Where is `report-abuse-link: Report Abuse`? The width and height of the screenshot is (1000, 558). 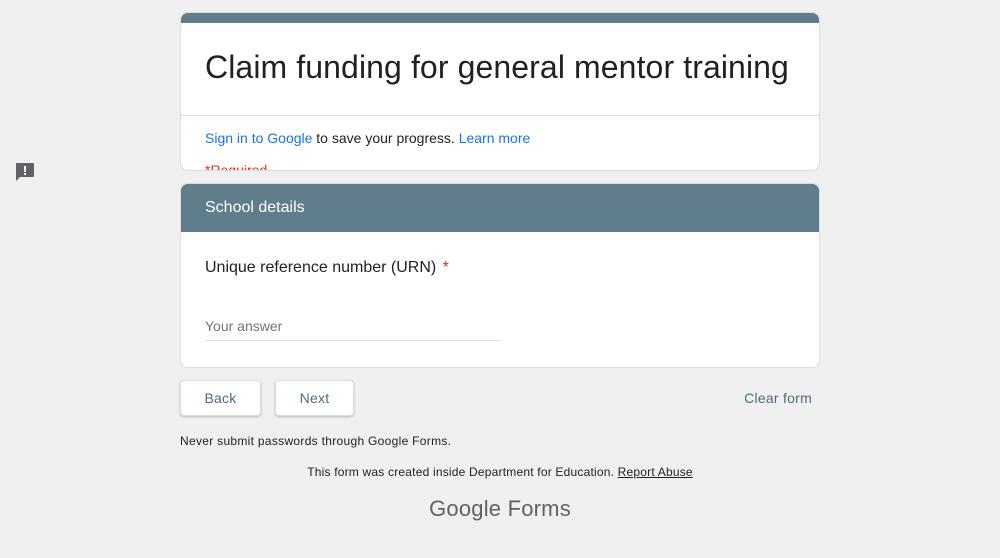 report-abuse-link: Report Abuse is located at coordinates (655, 472).